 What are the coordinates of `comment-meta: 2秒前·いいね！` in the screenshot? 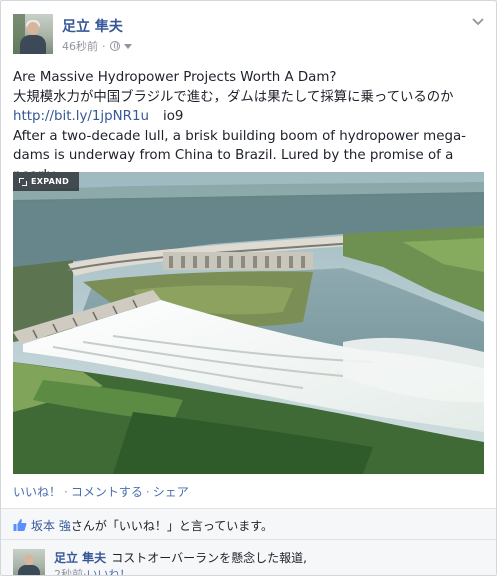 It's located at (92, 570).